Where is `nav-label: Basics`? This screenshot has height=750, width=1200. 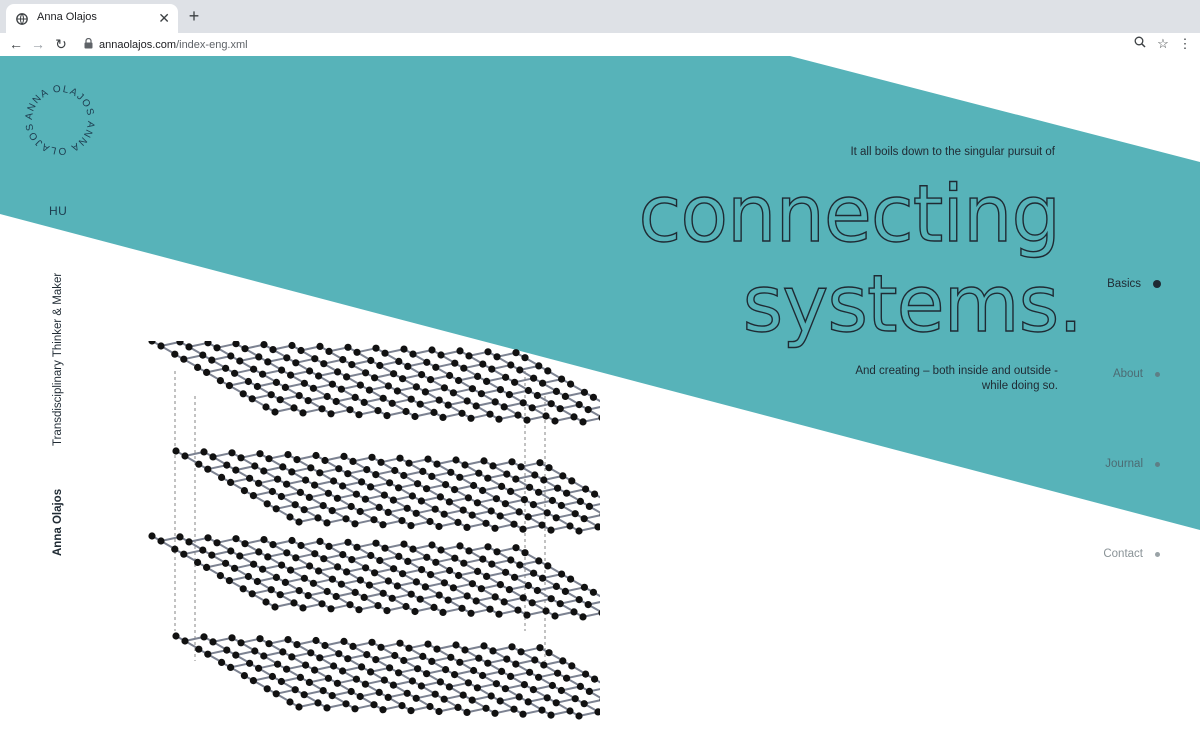 nav-label: Basics is located at coordinates (1124, 284).